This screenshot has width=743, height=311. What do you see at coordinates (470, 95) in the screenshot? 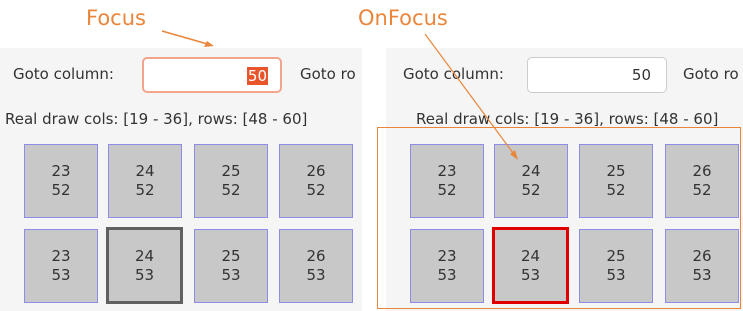
I see `onfocus-arrow` at bounding box center [470, 95].